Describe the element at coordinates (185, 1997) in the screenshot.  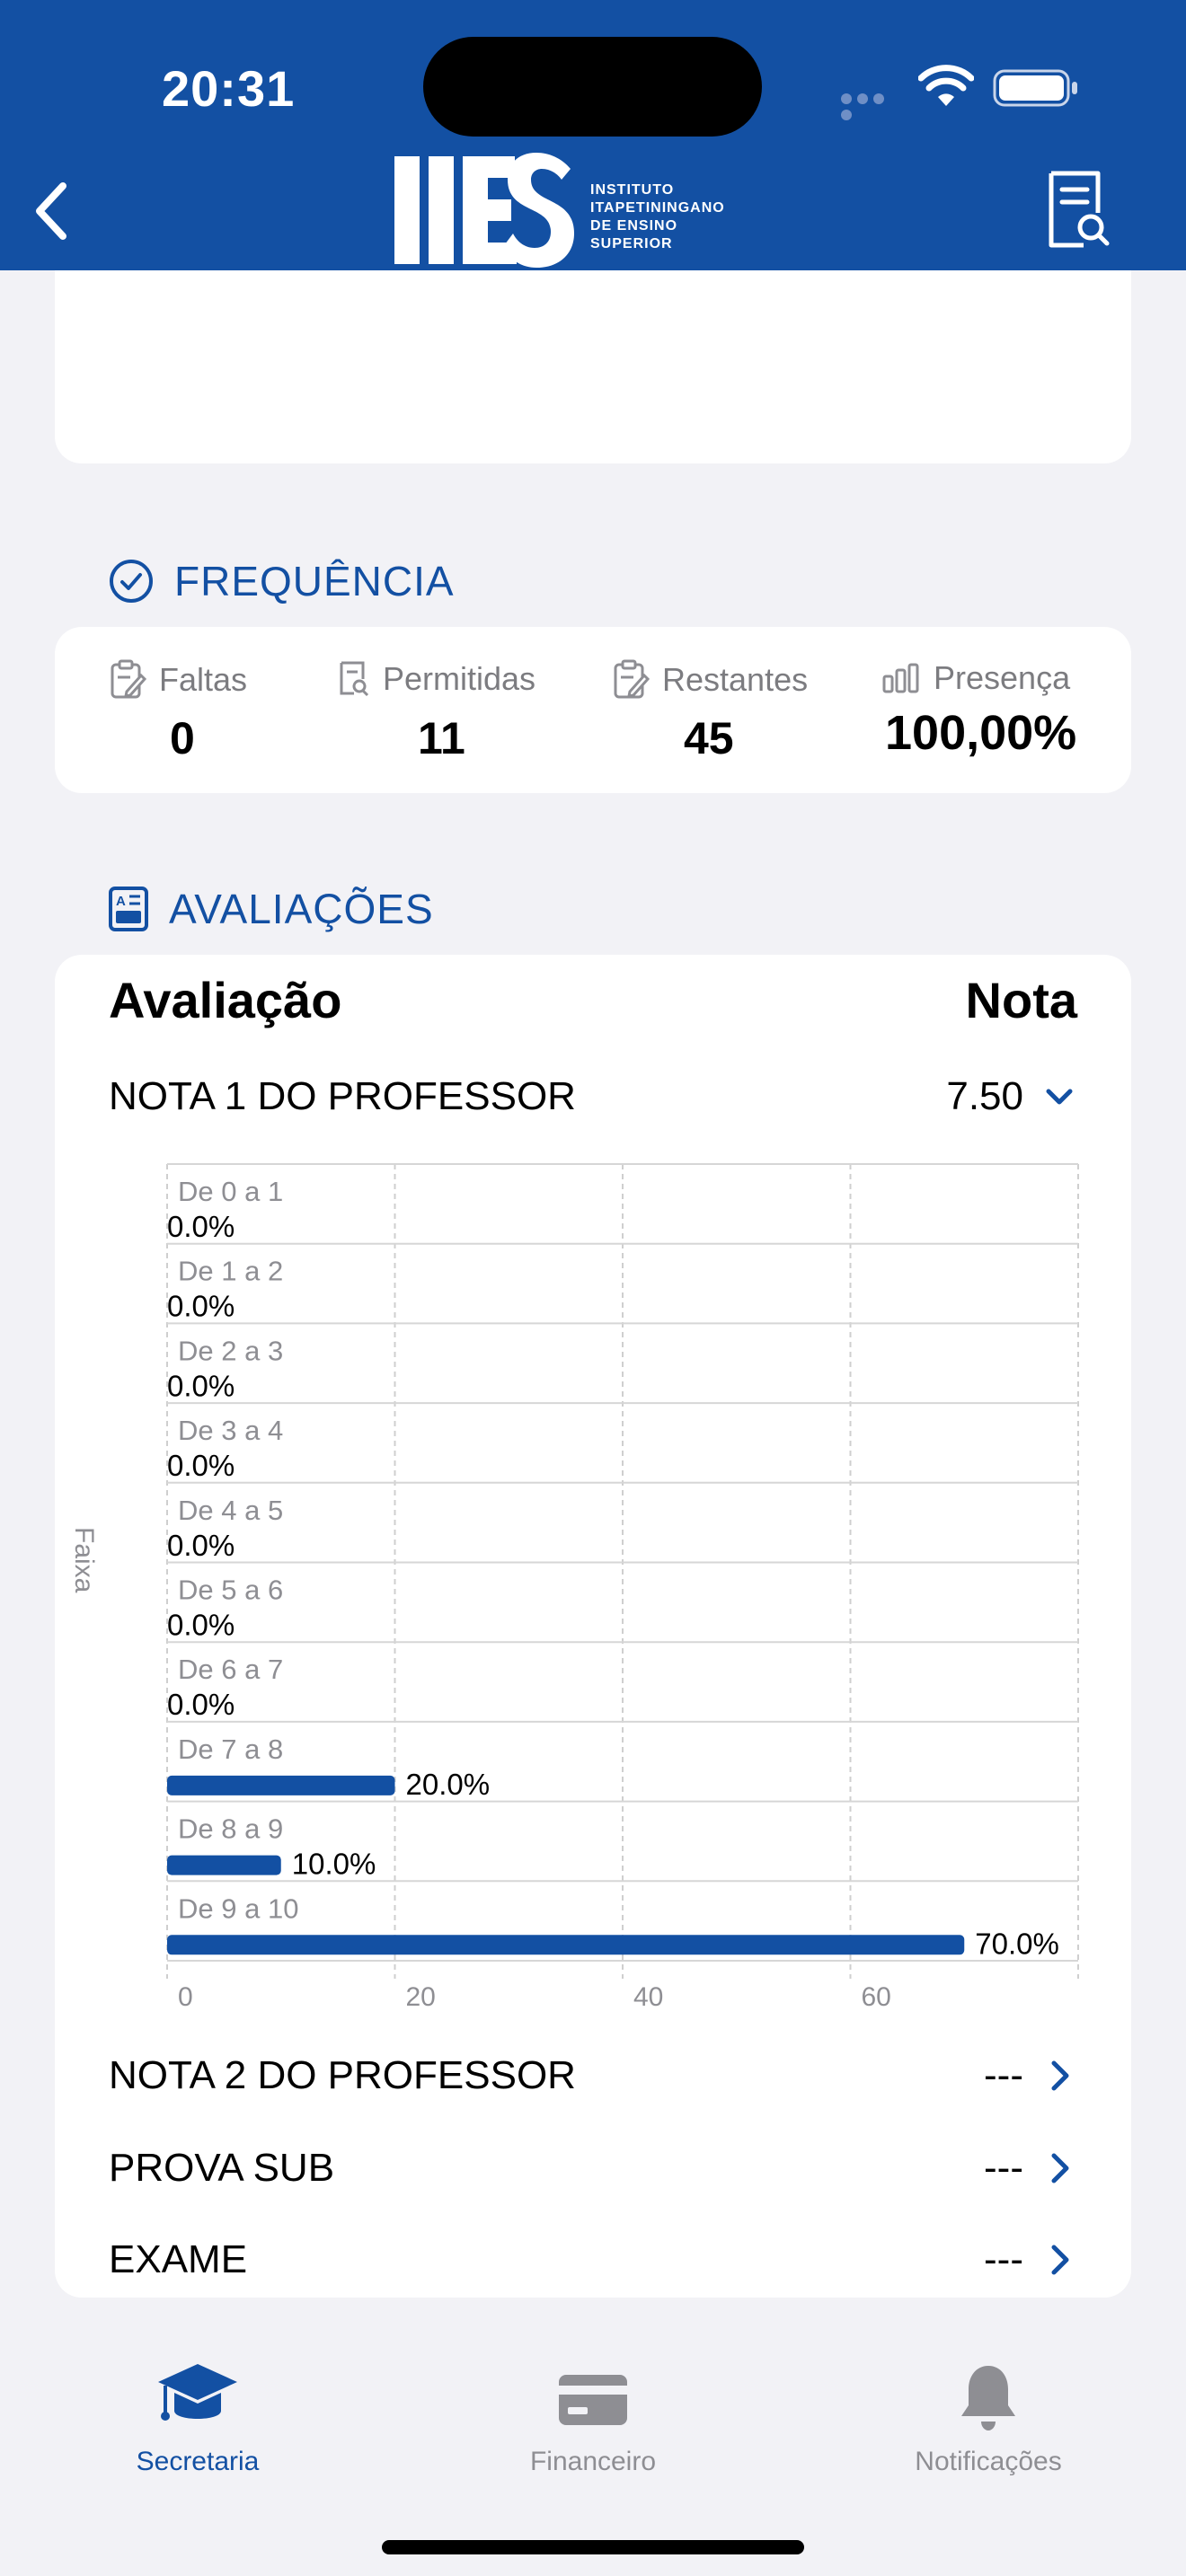
I see `chart-x-tick-label: 0` at that location.